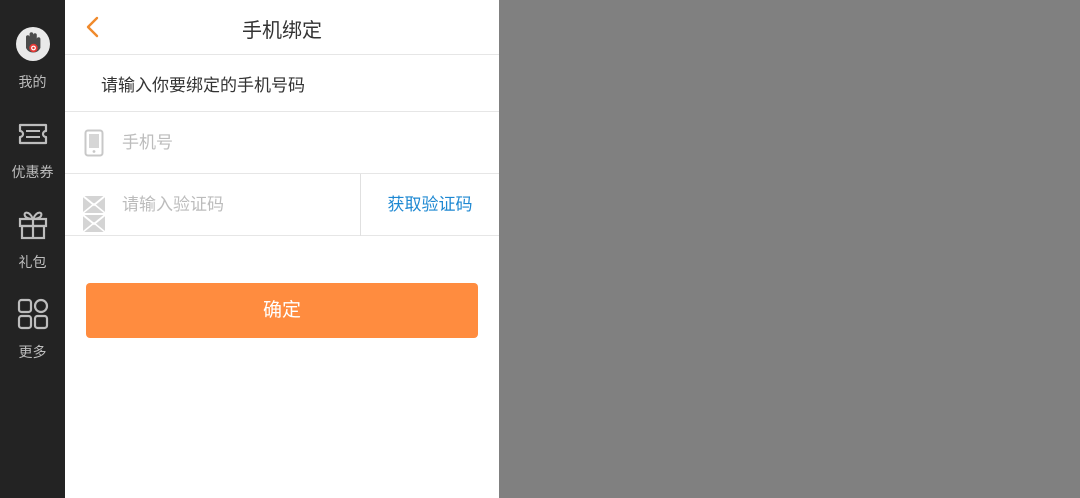 The height and width of the screenshot is (498, 1080). Describe the element at coordinates (32, 83) in the screenshot. I see `sidebar-item-label: 我的` at that location.